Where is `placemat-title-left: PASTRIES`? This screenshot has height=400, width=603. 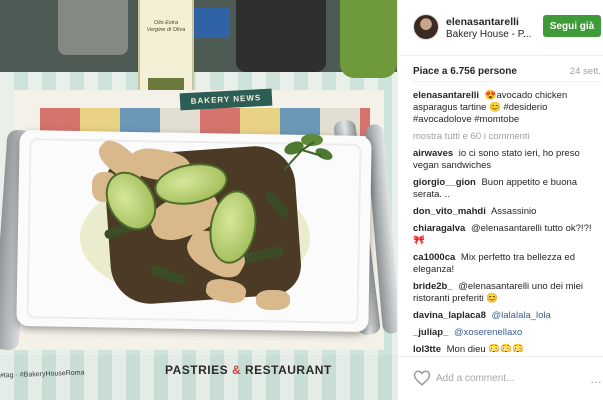 placemat-title-left: PASTRIES is located at coordinates (197, 370).